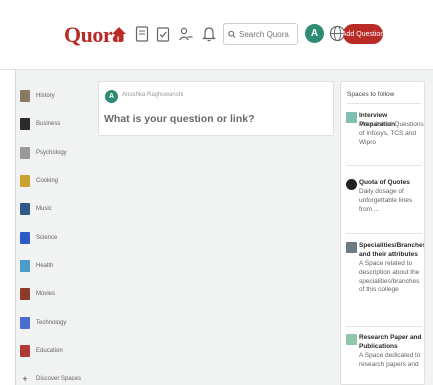 This screenshot has height=385, width=433. What do you see at coordinates (25, 322) in the screenshot?
I see `technology-thumb-icon` at bounding box center [25, 322].